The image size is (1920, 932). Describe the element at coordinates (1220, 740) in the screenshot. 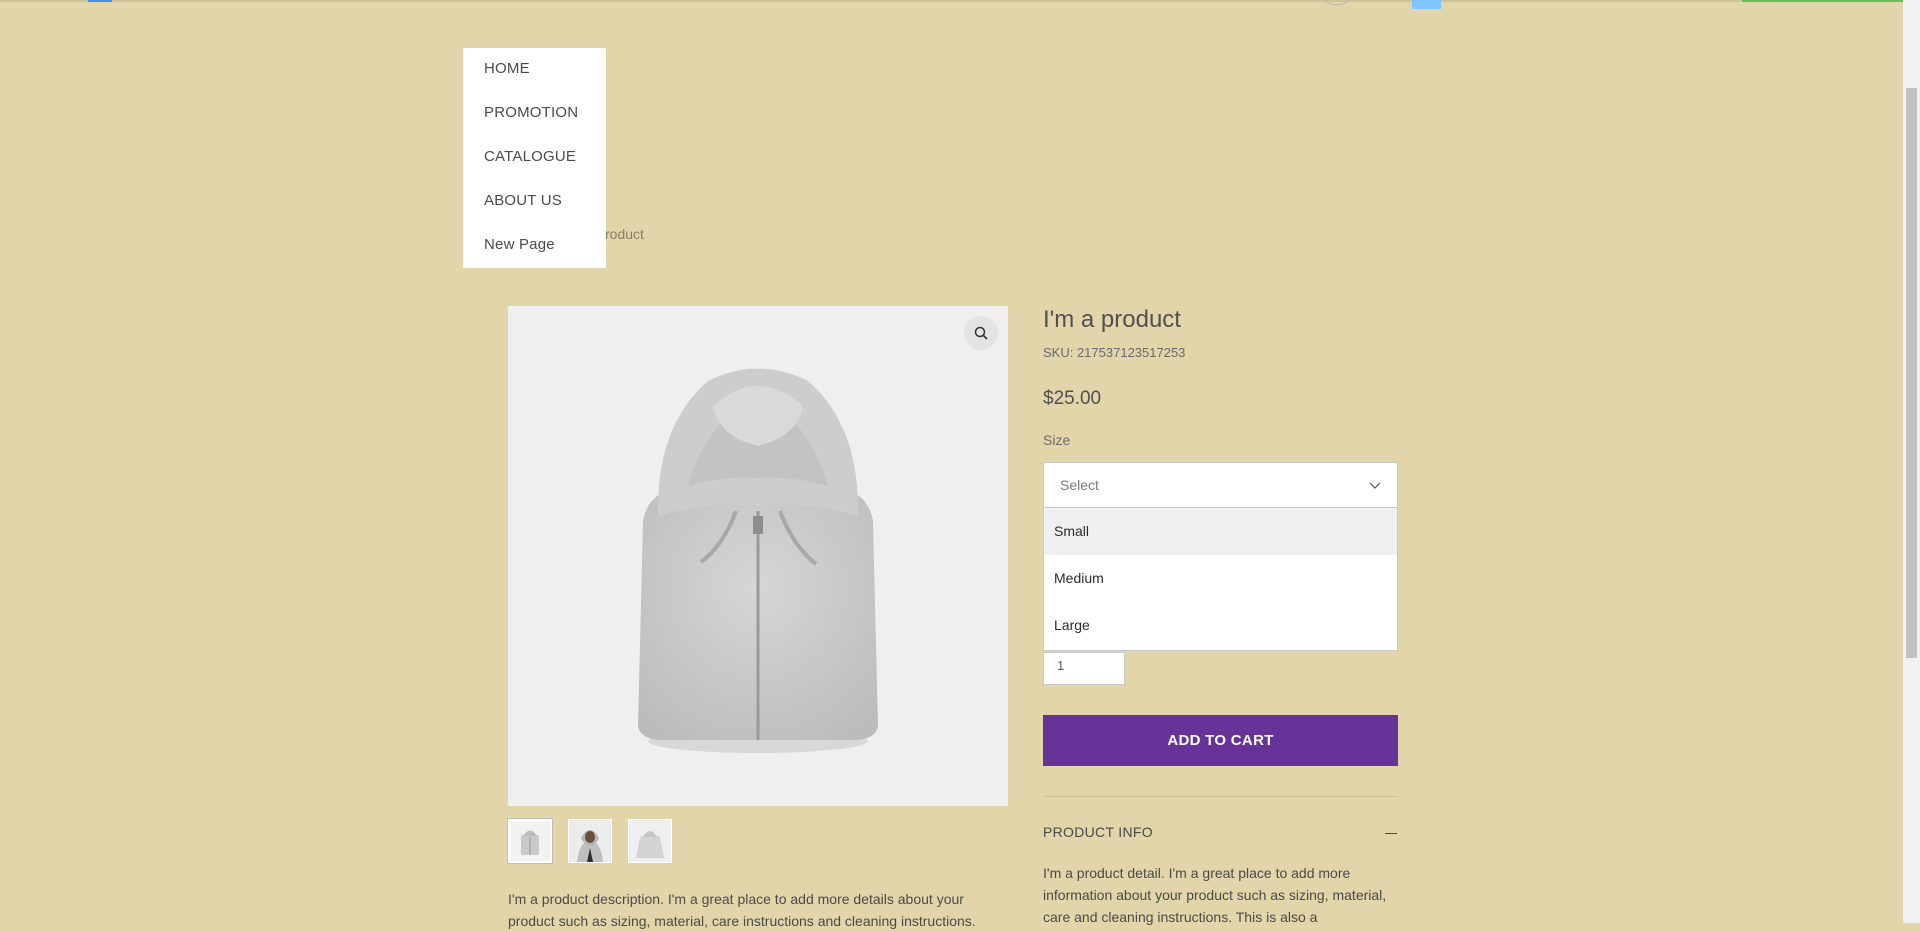

I see `add-to-cart-button: ADD TO CART` at that location.